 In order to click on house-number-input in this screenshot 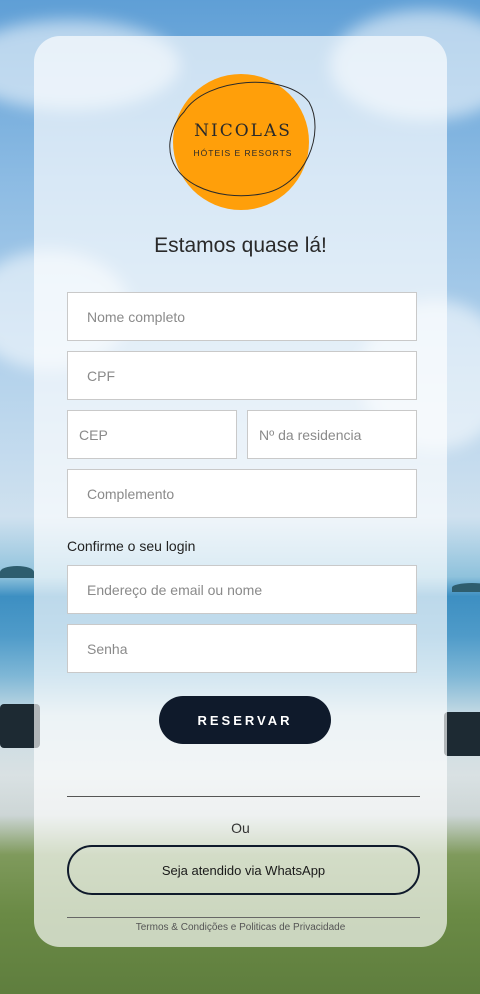, I will do `click(332, 434)`.